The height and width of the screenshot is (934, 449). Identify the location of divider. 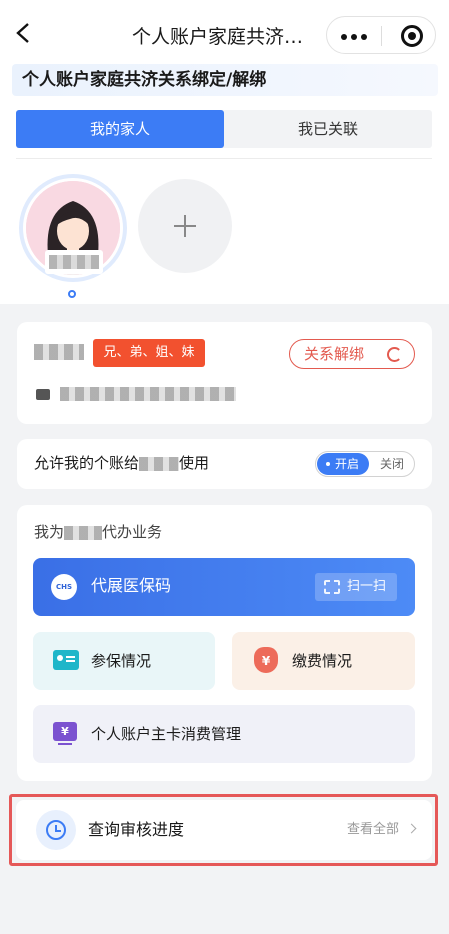
(224, 158).